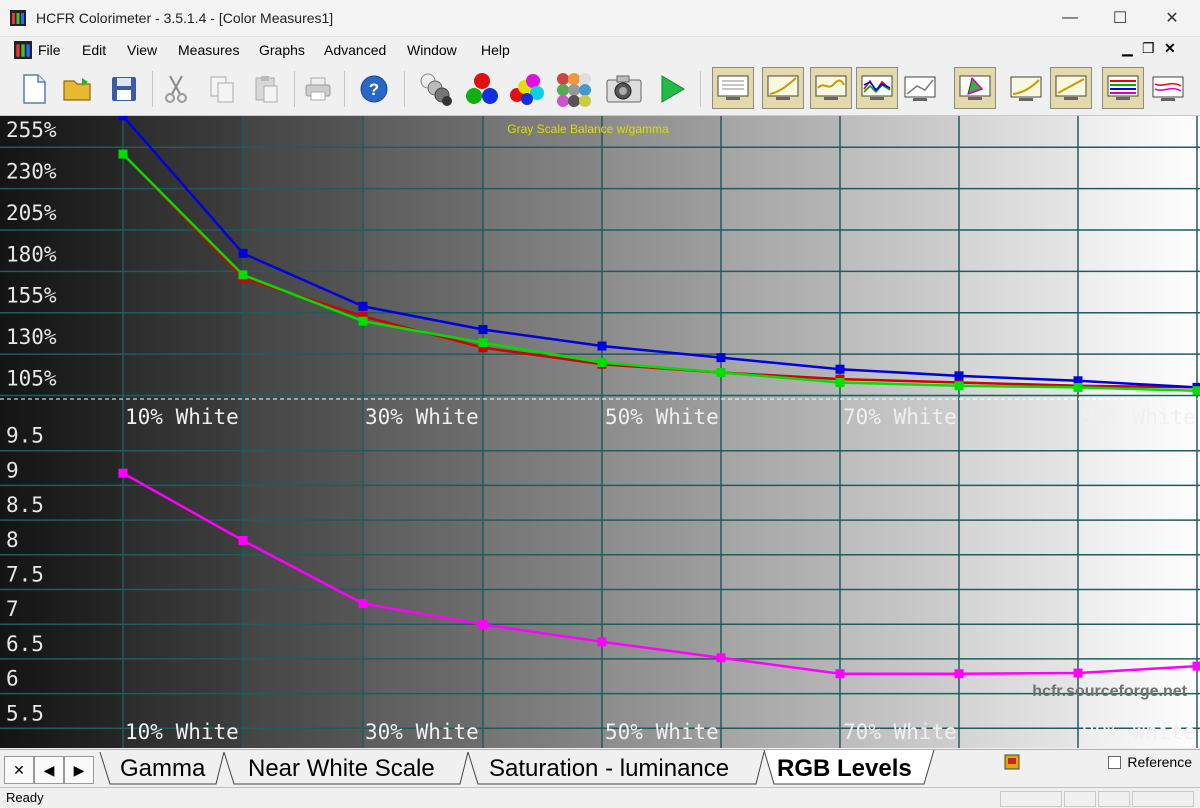  I want to click on open-icon, so click(78, 89).